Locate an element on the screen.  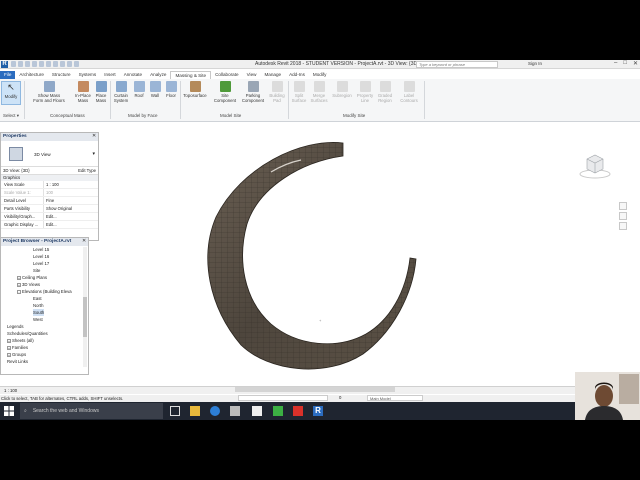
building-pad-button: Building Pad is located at coordinates (277, 92).